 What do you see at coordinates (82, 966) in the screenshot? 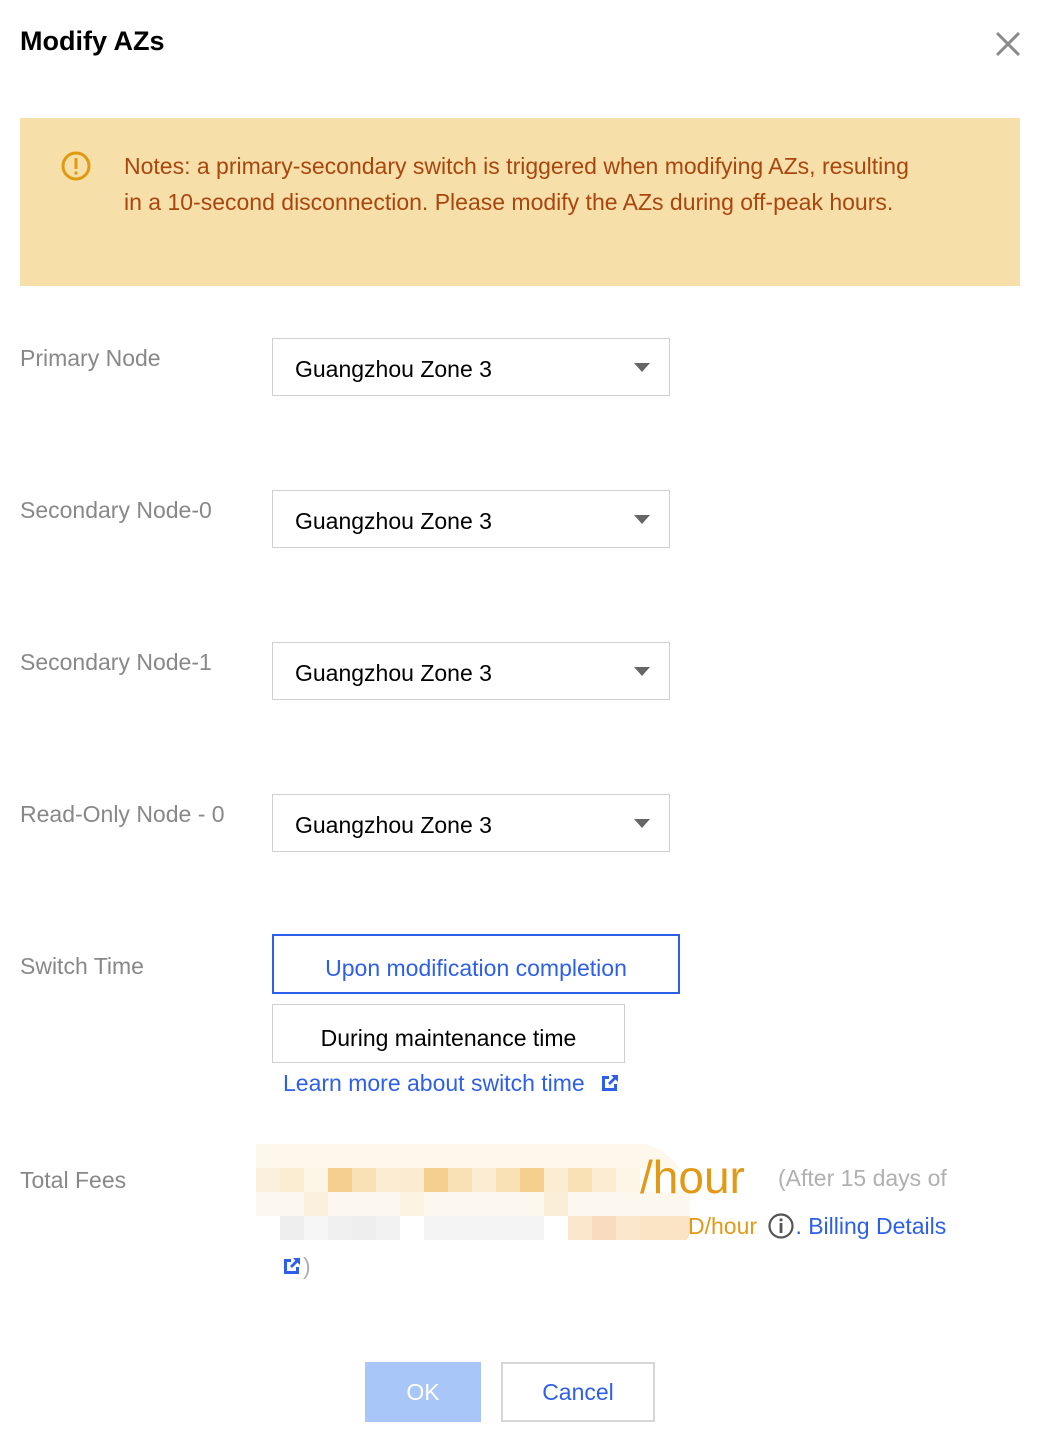
I see `switch-time-label: Switch Time` at bounding box center [82, 966].